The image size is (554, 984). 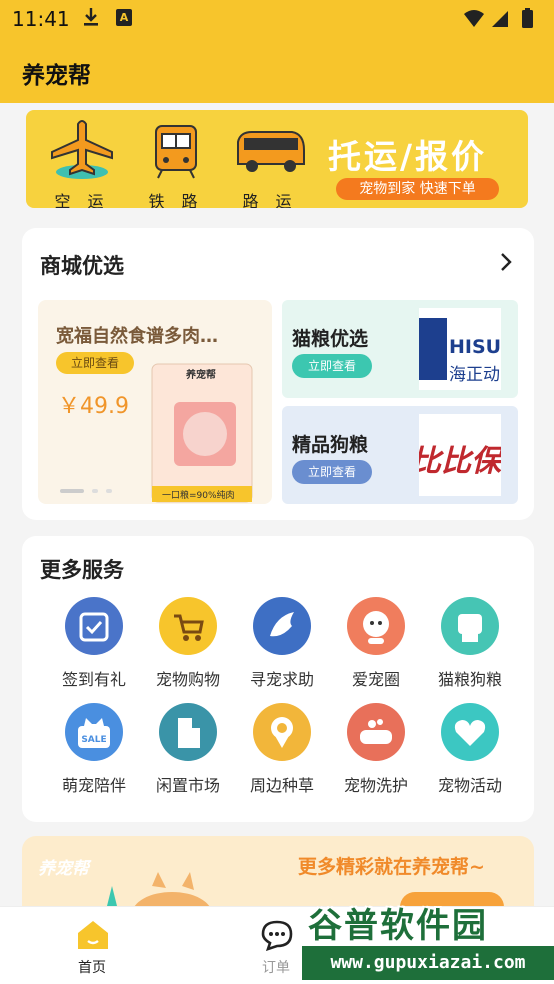 I want to click on bag-brand-text: 养宠帮, so click(x=201, y=375).